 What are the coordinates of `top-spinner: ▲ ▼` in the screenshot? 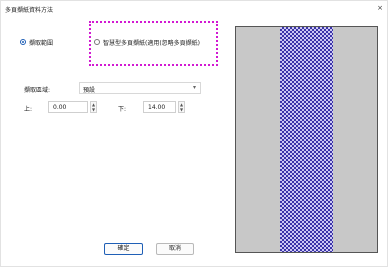 It's located at (93, 107).